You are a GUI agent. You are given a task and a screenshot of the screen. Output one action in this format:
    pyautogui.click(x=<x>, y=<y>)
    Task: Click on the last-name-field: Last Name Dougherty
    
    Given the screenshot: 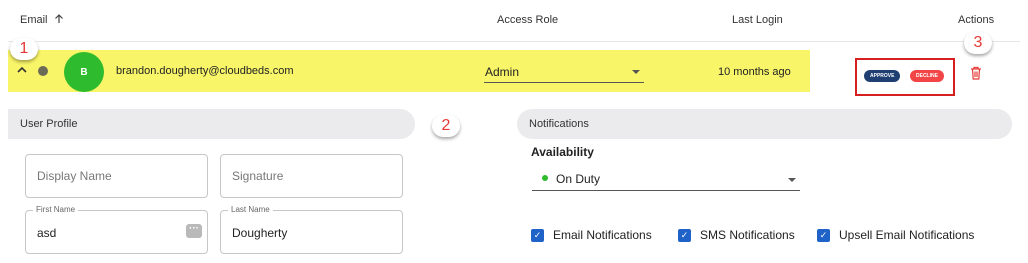 What is the action you would take?
    pyautogui.click(x=311, y=229)
    